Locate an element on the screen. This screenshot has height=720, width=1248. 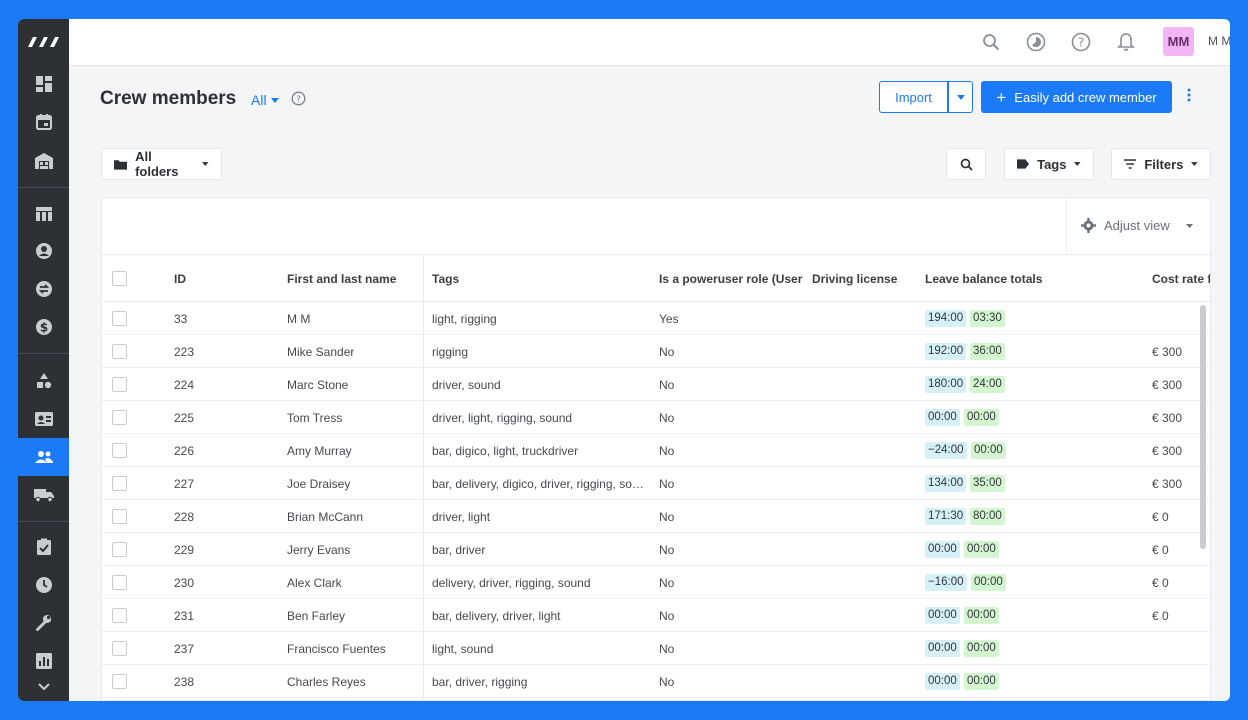
cell-tags: light, rigging is located at coordinates (464, 319).